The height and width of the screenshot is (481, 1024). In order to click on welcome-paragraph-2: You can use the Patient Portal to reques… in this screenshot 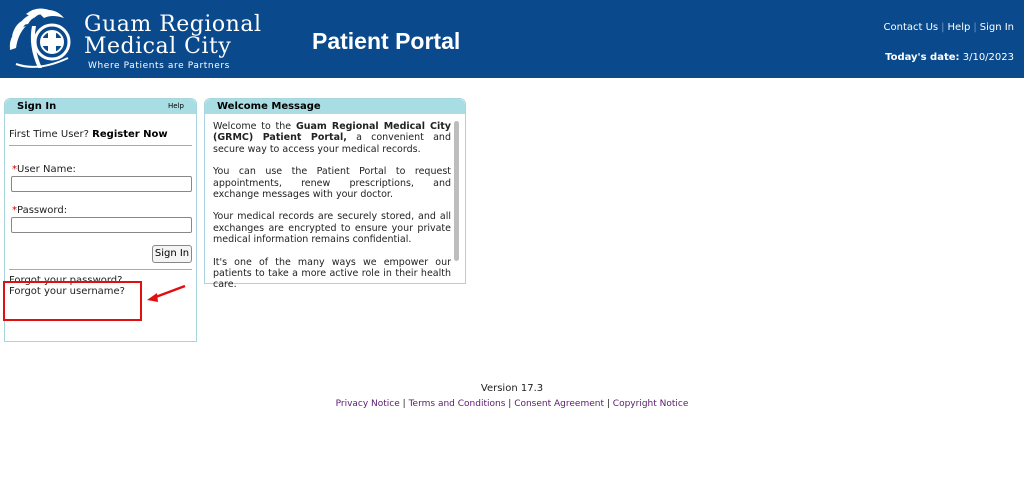, I will do `click(332, 183)`.